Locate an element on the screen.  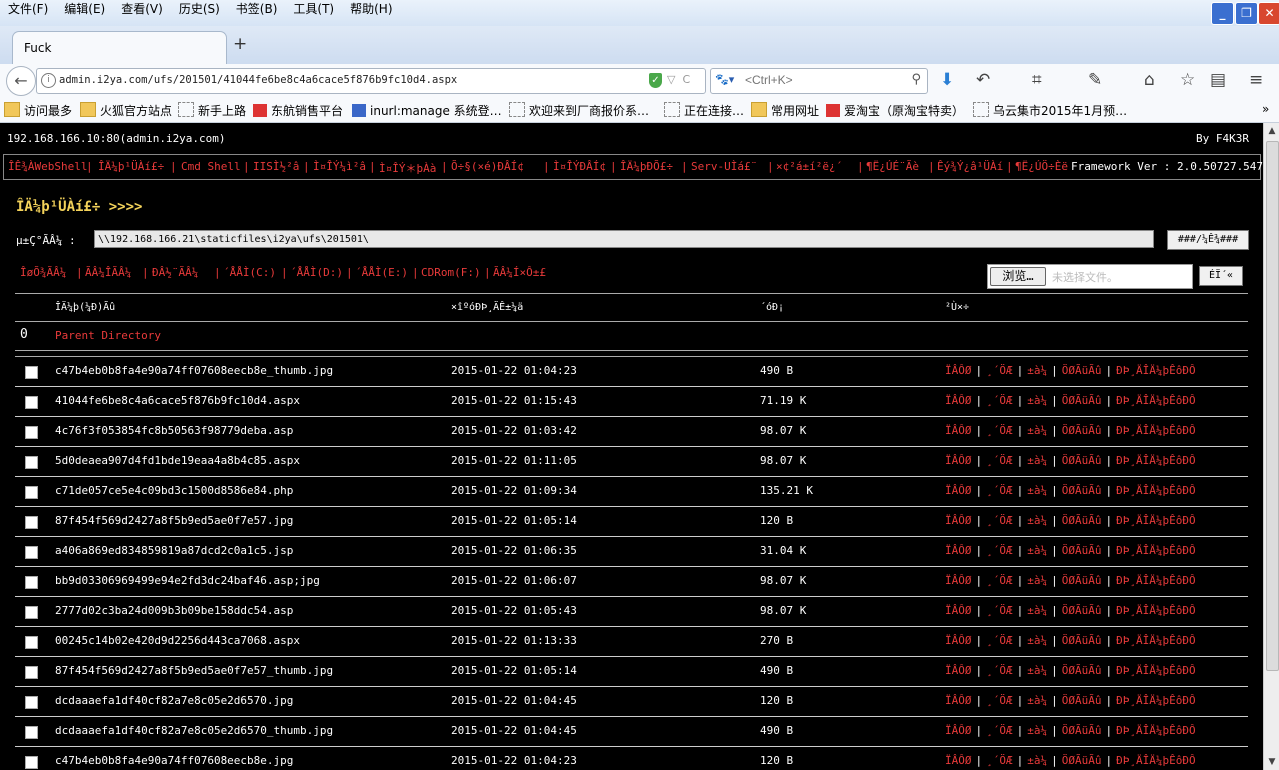
nav-link: ÎÄ¼þÐÕ£÷ is located at coordinates (646, 166).